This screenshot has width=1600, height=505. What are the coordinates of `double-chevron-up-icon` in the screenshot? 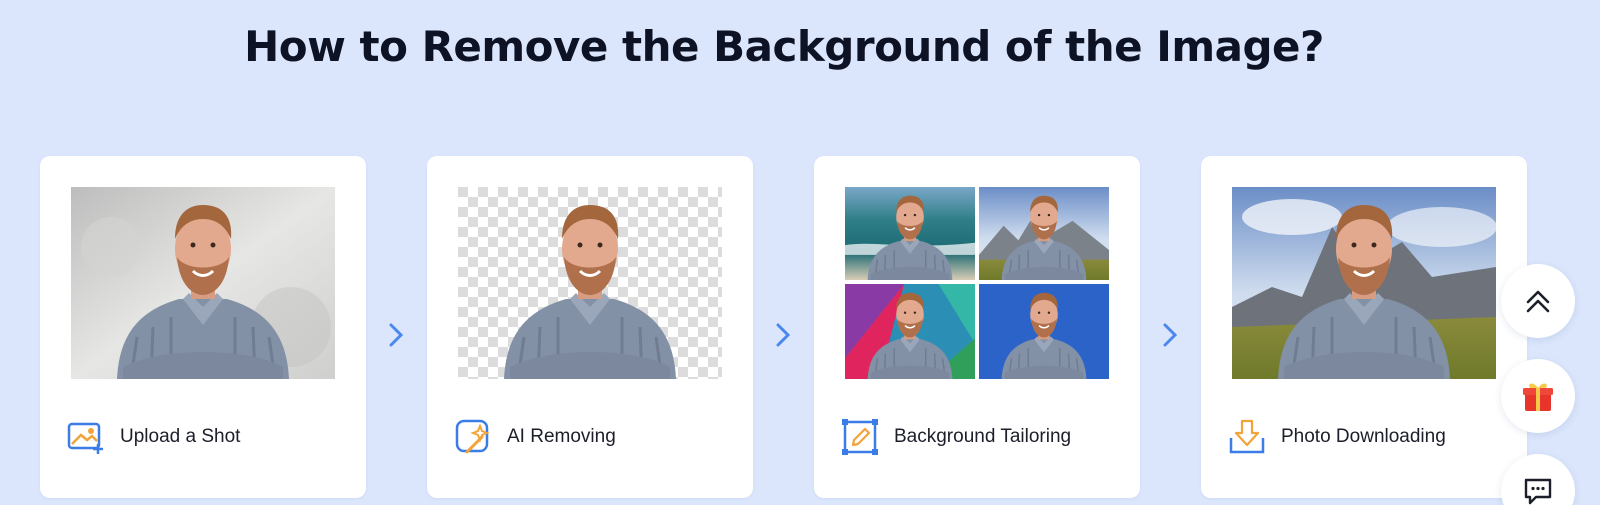 It's located at (1538, 301).